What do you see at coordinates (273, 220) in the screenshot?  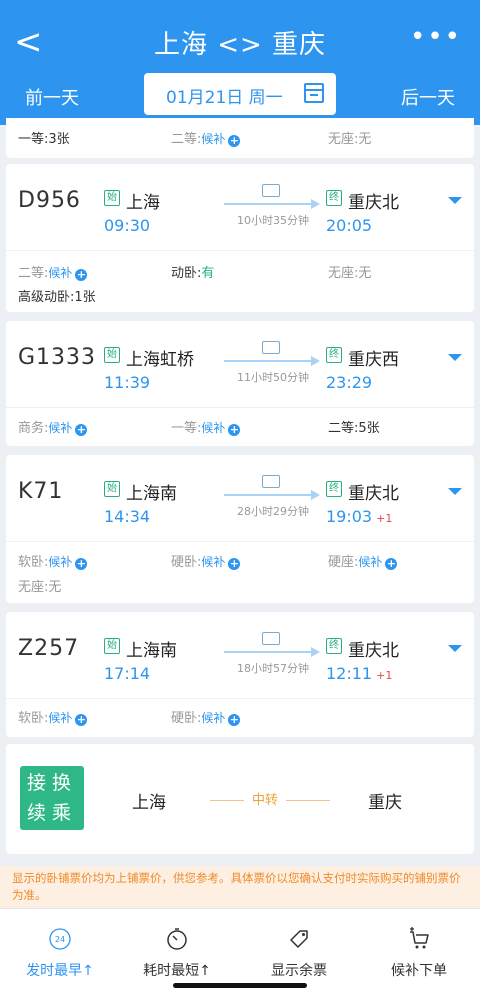 I see `duration: 10小时35分钟` at bounding box center [273, 220].